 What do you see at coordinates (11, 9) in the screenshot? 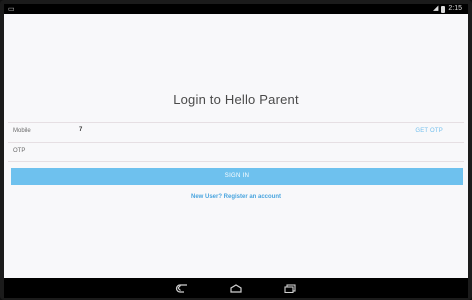
I see `notification-icon: ▭` at bounding box center [11, 9].